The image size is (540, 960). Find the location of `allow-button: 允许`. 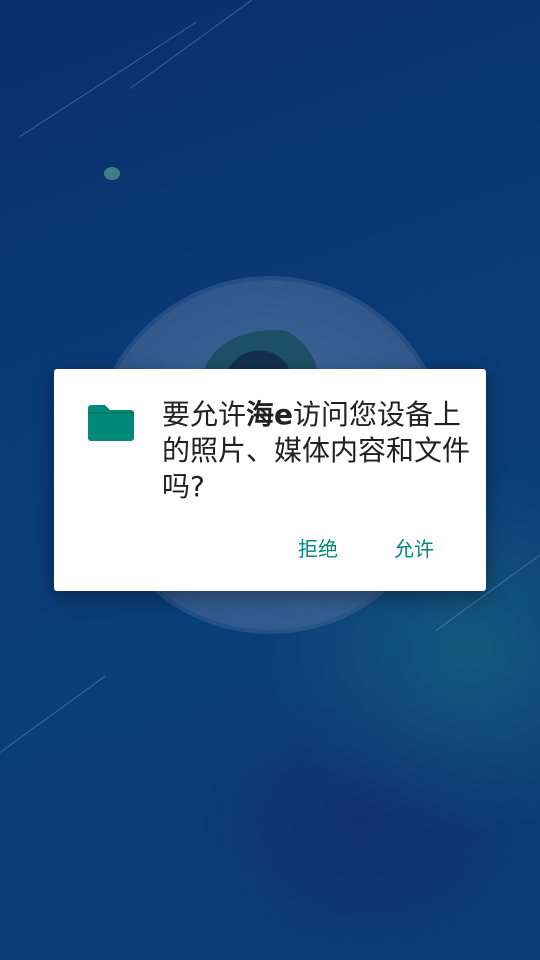

allow-button: 允许 is located at coordinates (414, 549).